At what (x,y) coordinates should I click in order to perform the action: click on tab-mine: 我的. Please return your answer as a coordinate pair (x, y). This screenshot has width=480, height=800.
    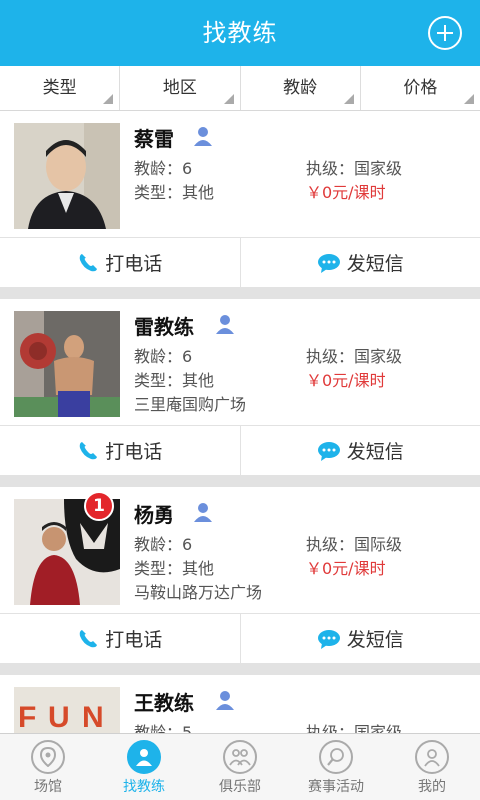
    Looking at the image, I should click on (432, 767).